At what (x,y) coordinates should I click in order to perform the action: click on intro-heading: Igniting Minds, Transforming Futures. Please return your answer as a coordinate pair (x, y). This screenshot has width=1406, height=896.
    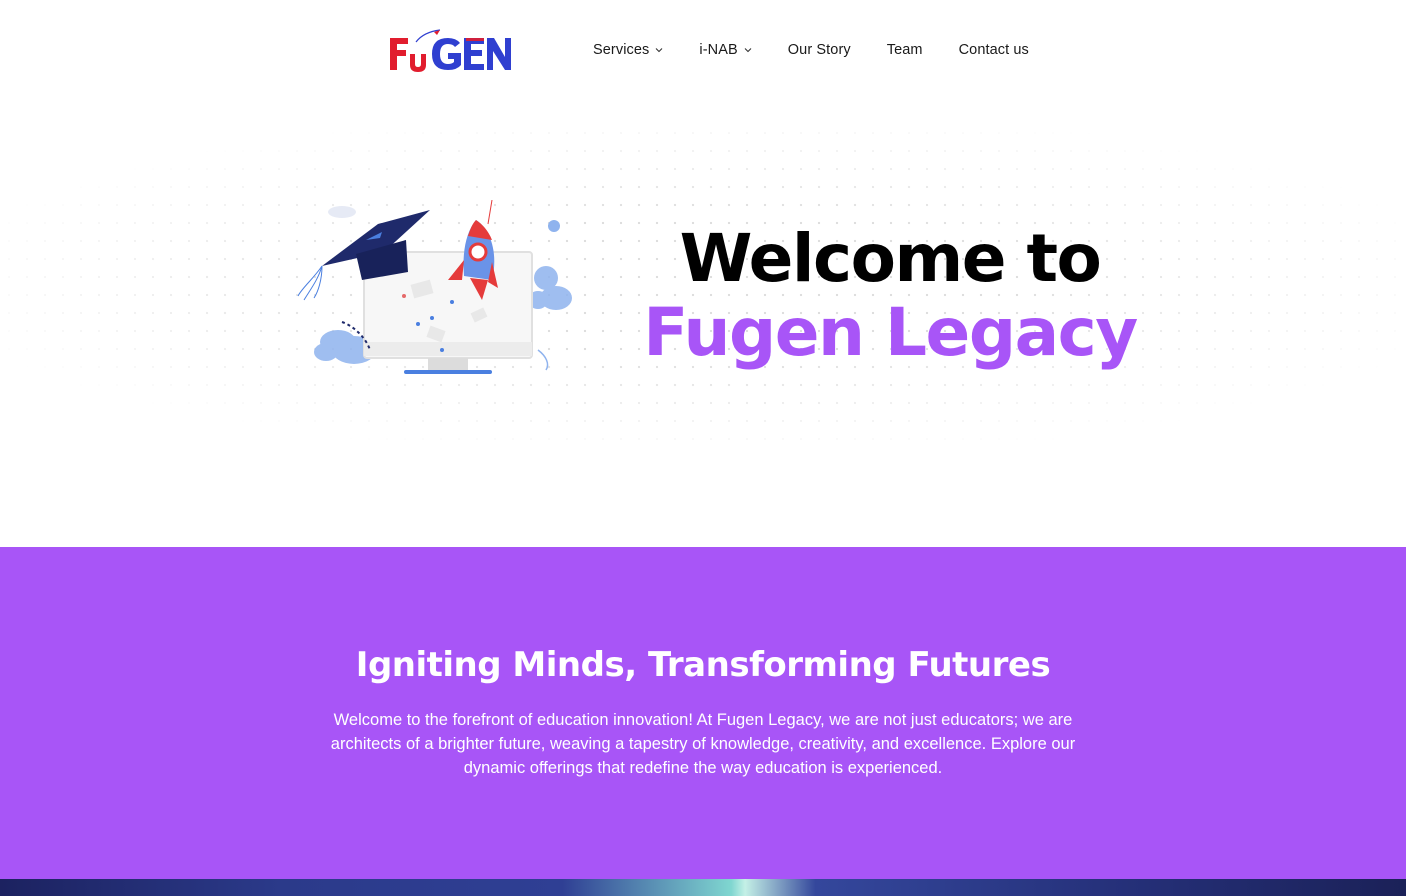
    Looking at the image, I should click on (703, 665).